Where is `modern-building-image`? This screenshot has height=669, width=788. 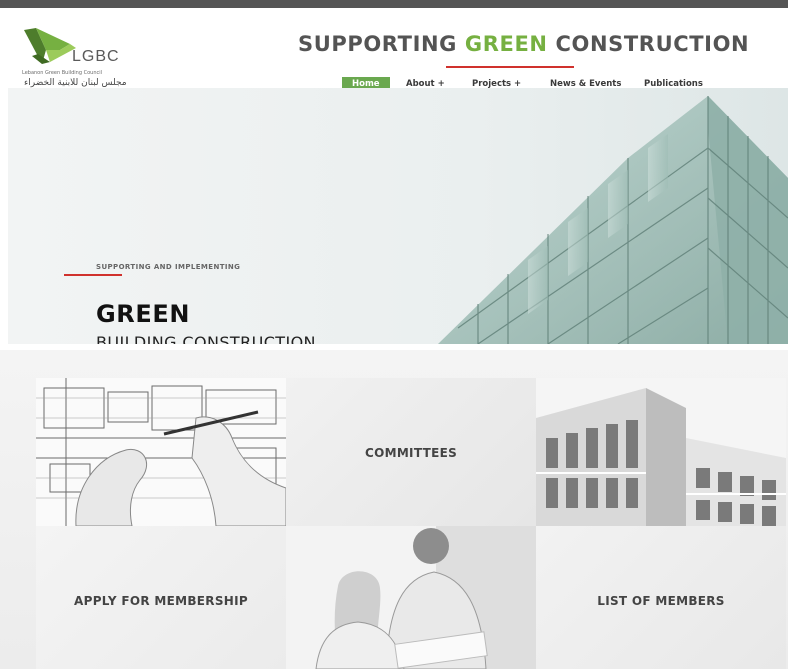 modern-building-image is located at coordinates (661, 452).